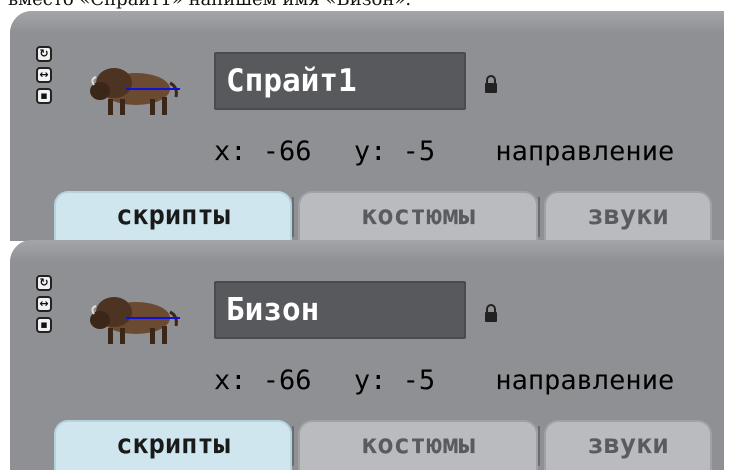  Describe the element at coordinates (340, 81) in the screenshot. I see `sprite-name-field: Спрайт1` at that location.